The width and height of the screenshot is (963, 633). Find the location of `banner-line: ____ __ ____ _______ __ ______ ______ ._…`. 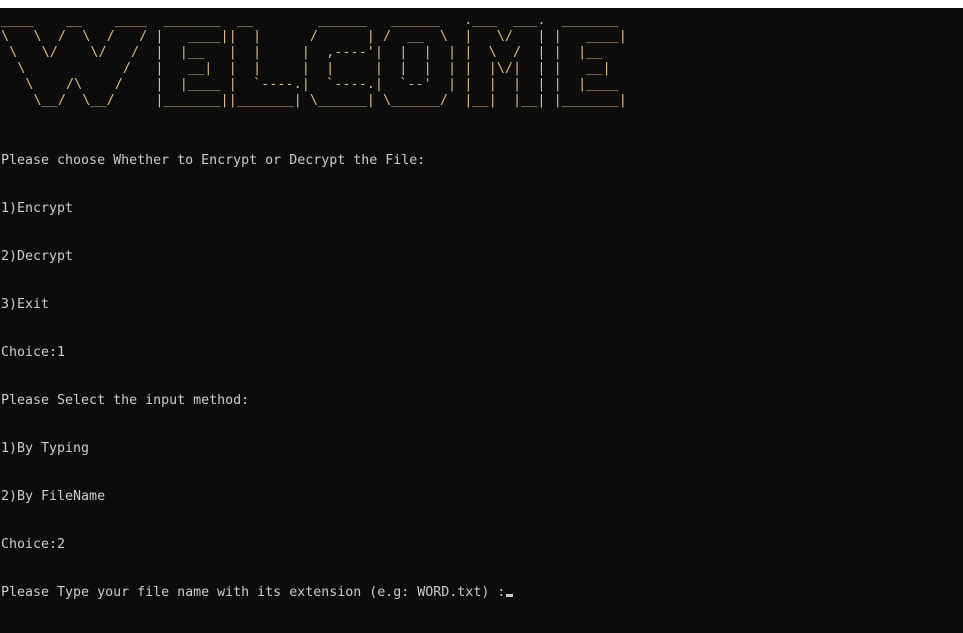

banner-line: ____ __ ____ _______ __ ______ ______ ._… is located at coordinates (314, 20).